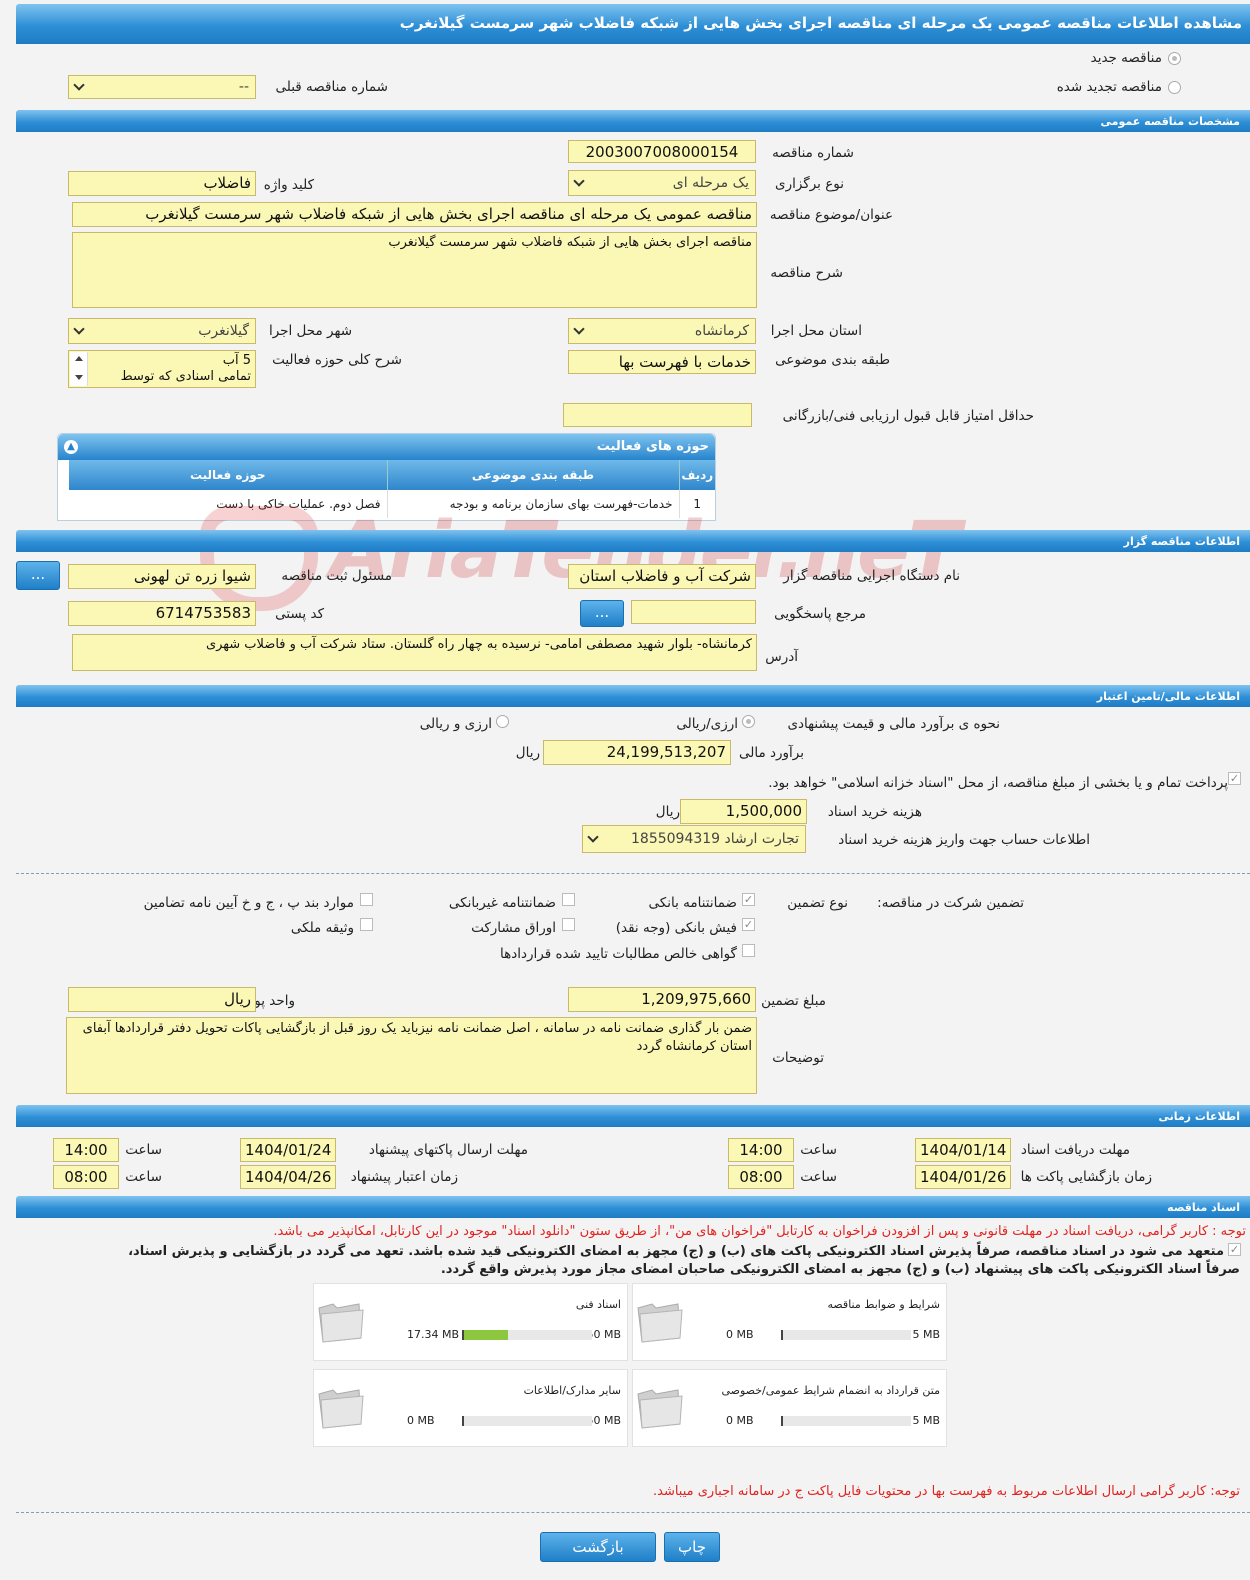 The width and height of the screenshot is (1250, 1580). What do you see at coordinates (633, 873) in the screenshot?
I see `divider` at bounding box center [633, 873].